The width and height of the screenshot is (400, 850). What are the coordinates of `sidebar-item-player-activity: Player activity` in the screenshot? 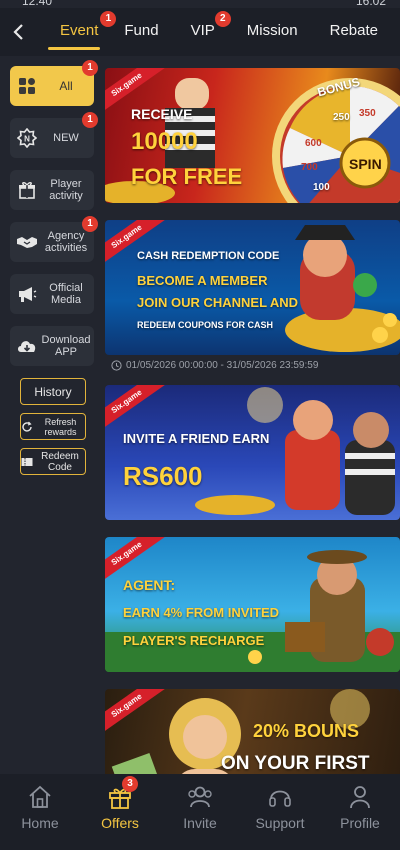 It's located at (52, 190).